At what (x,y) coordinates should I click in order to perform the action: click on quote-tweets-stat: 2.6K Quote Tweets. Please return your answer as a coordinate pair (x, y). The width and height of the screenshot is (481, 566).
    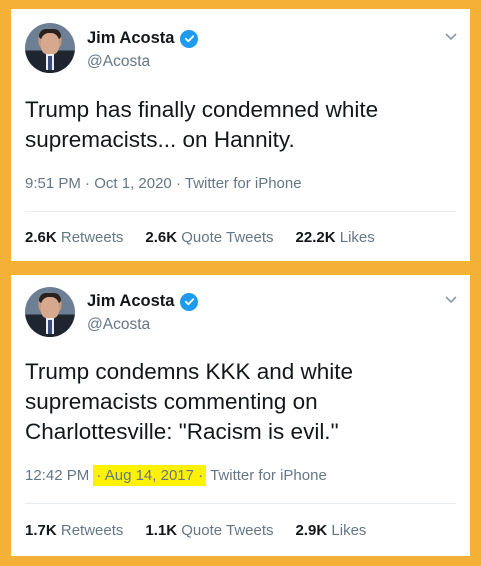
    Looking at the image, I should click on (209, 237).